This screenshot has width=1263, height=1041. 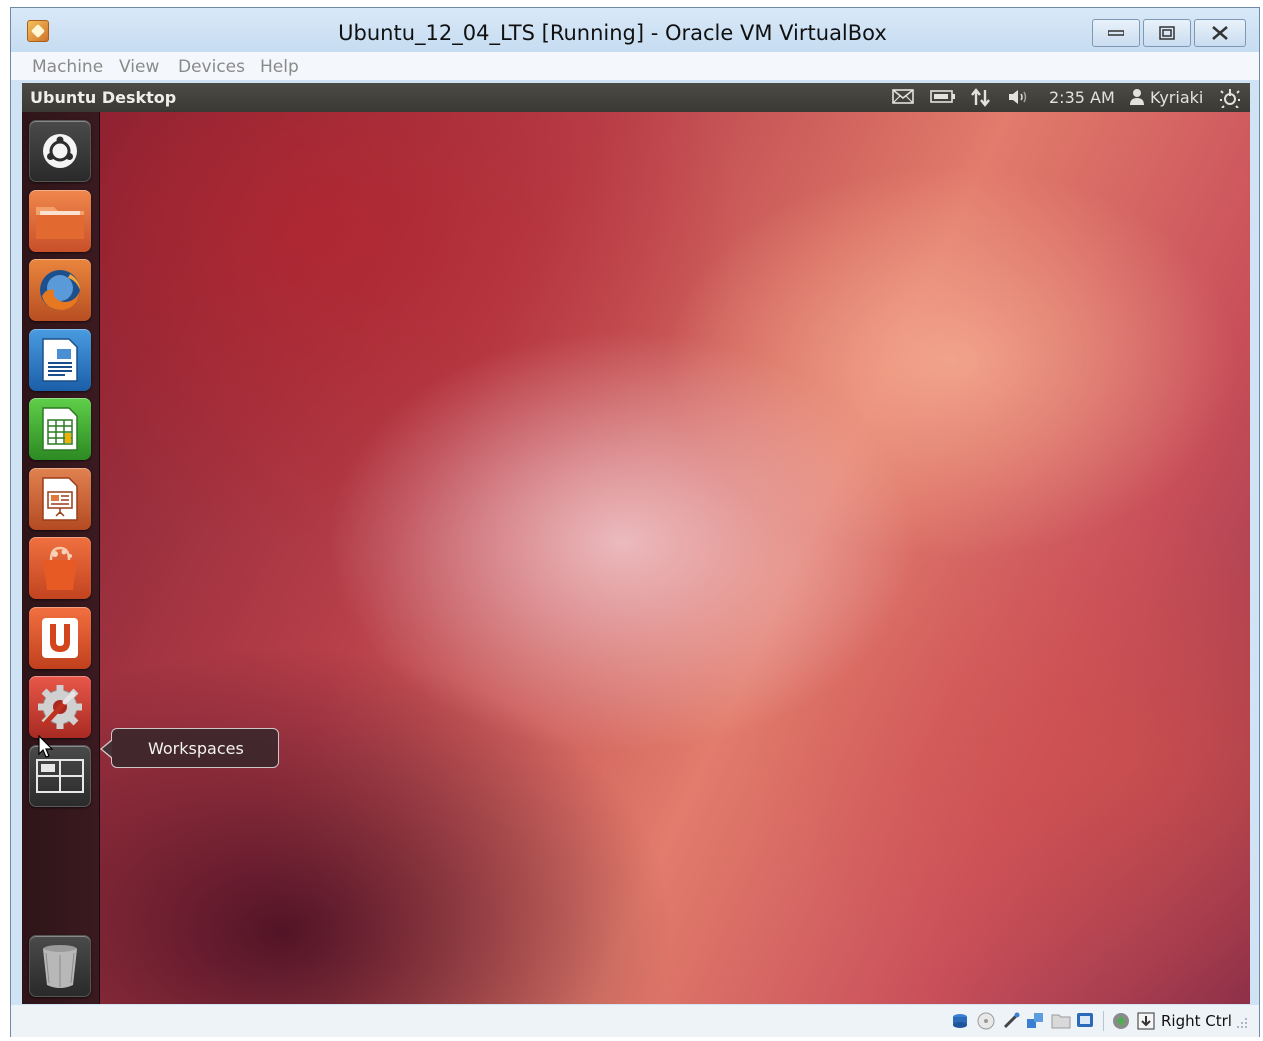 I want to click on launcher-firefox, so click(x=60, y=290).